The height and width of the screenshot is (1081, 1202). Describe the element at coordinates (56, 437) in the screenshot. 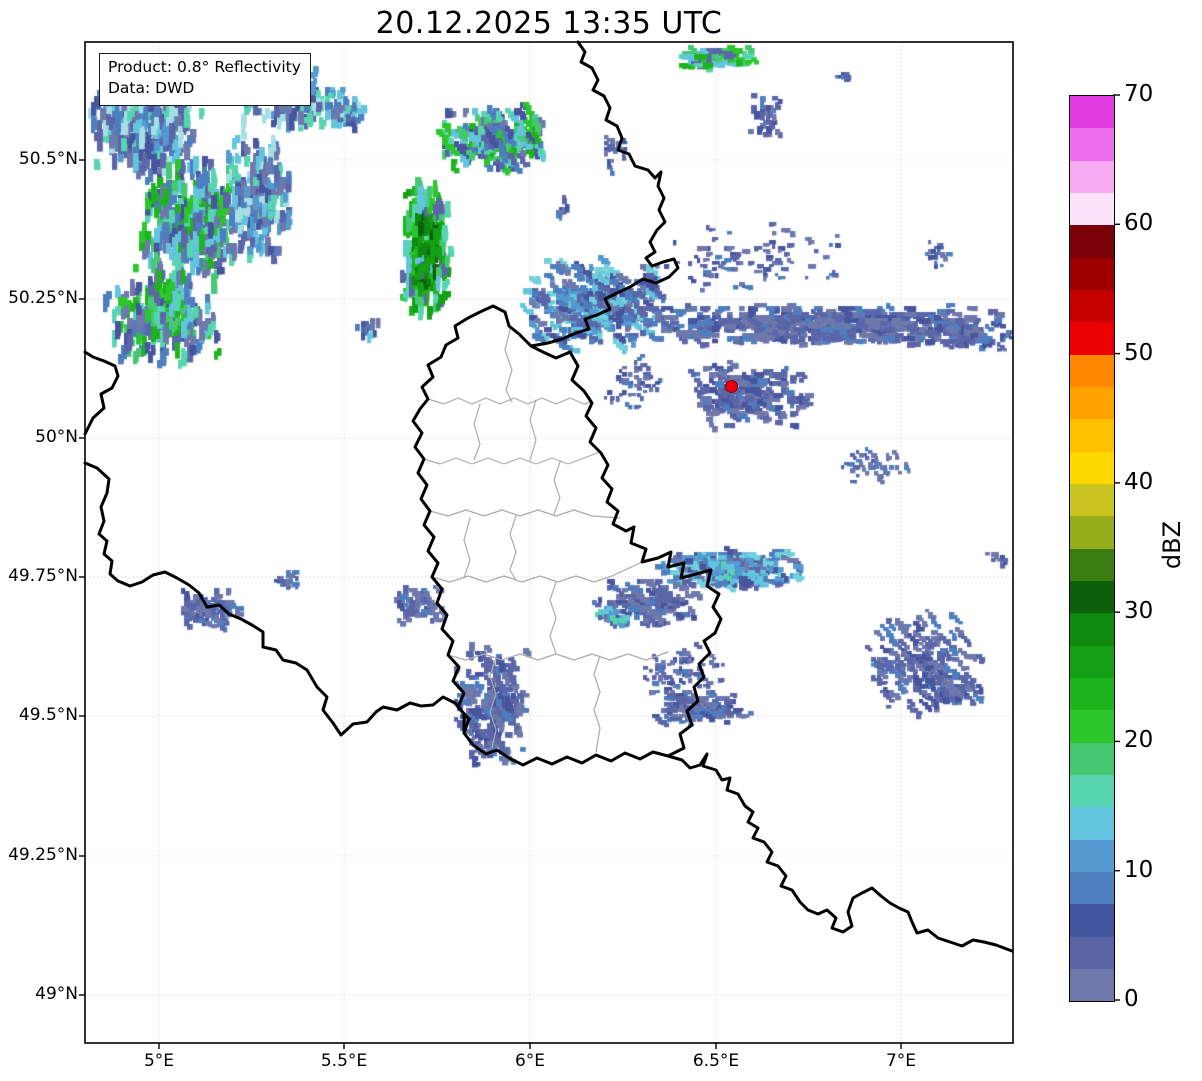

I see `y-tick-label-2: 50°N` at that location.